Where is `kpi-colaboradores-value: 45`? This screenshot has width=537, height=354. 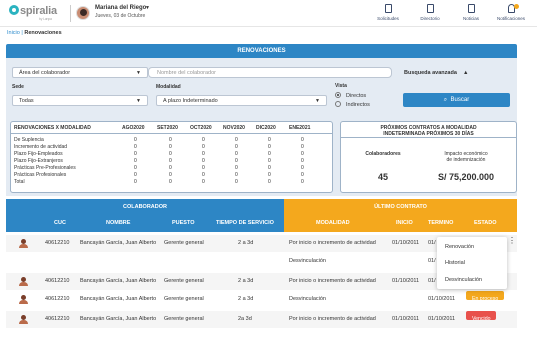 kpi-colaboradores-value: 45 is located at coordinates (382, 177).